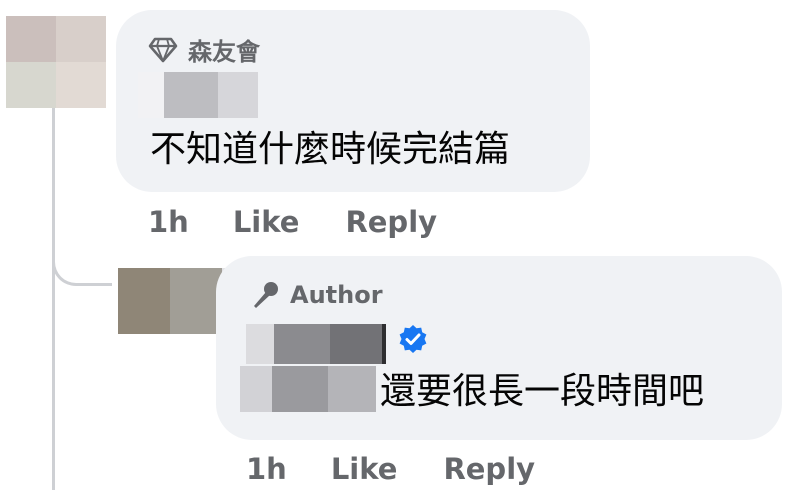 Image resolution: width=800 pixels, height=490 pixels. What do you see at coordinates (163, 49) in the screenshot?
I see `diamond-icon` at bounding box center [163, 49].